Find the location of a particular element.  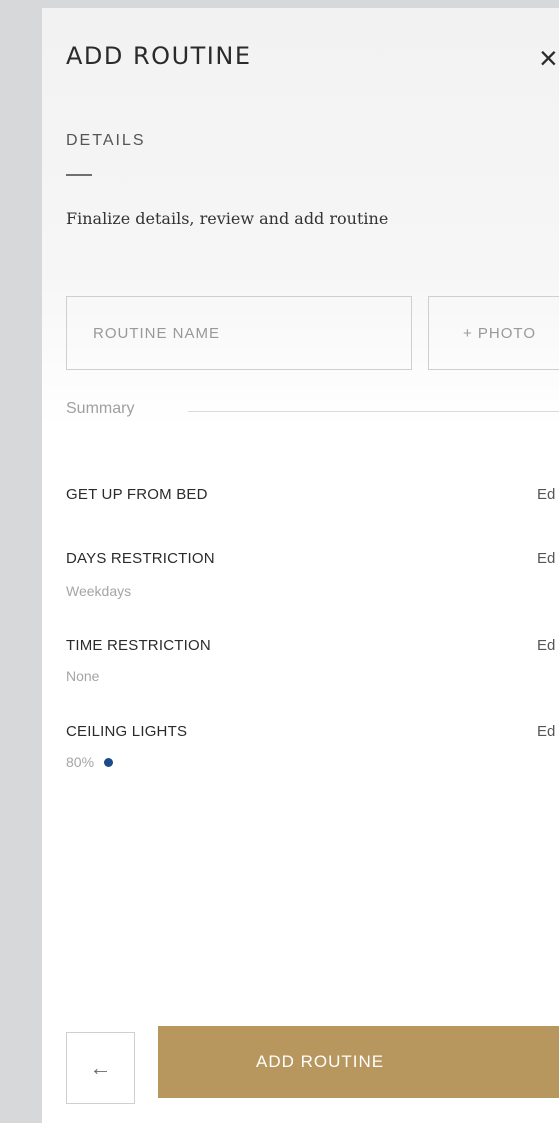

section-underline is located at coordinates (79, 175).